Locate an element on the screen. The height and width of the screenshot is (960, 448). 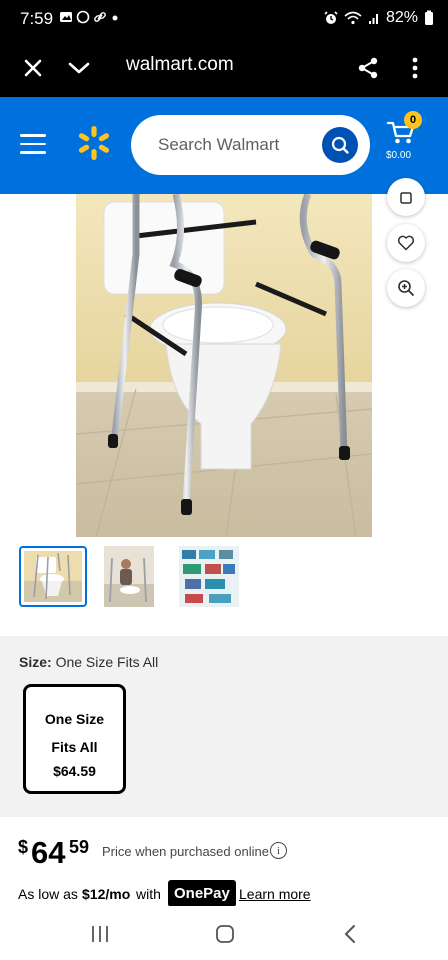
battery-icon is located at coordinates (429, 17).